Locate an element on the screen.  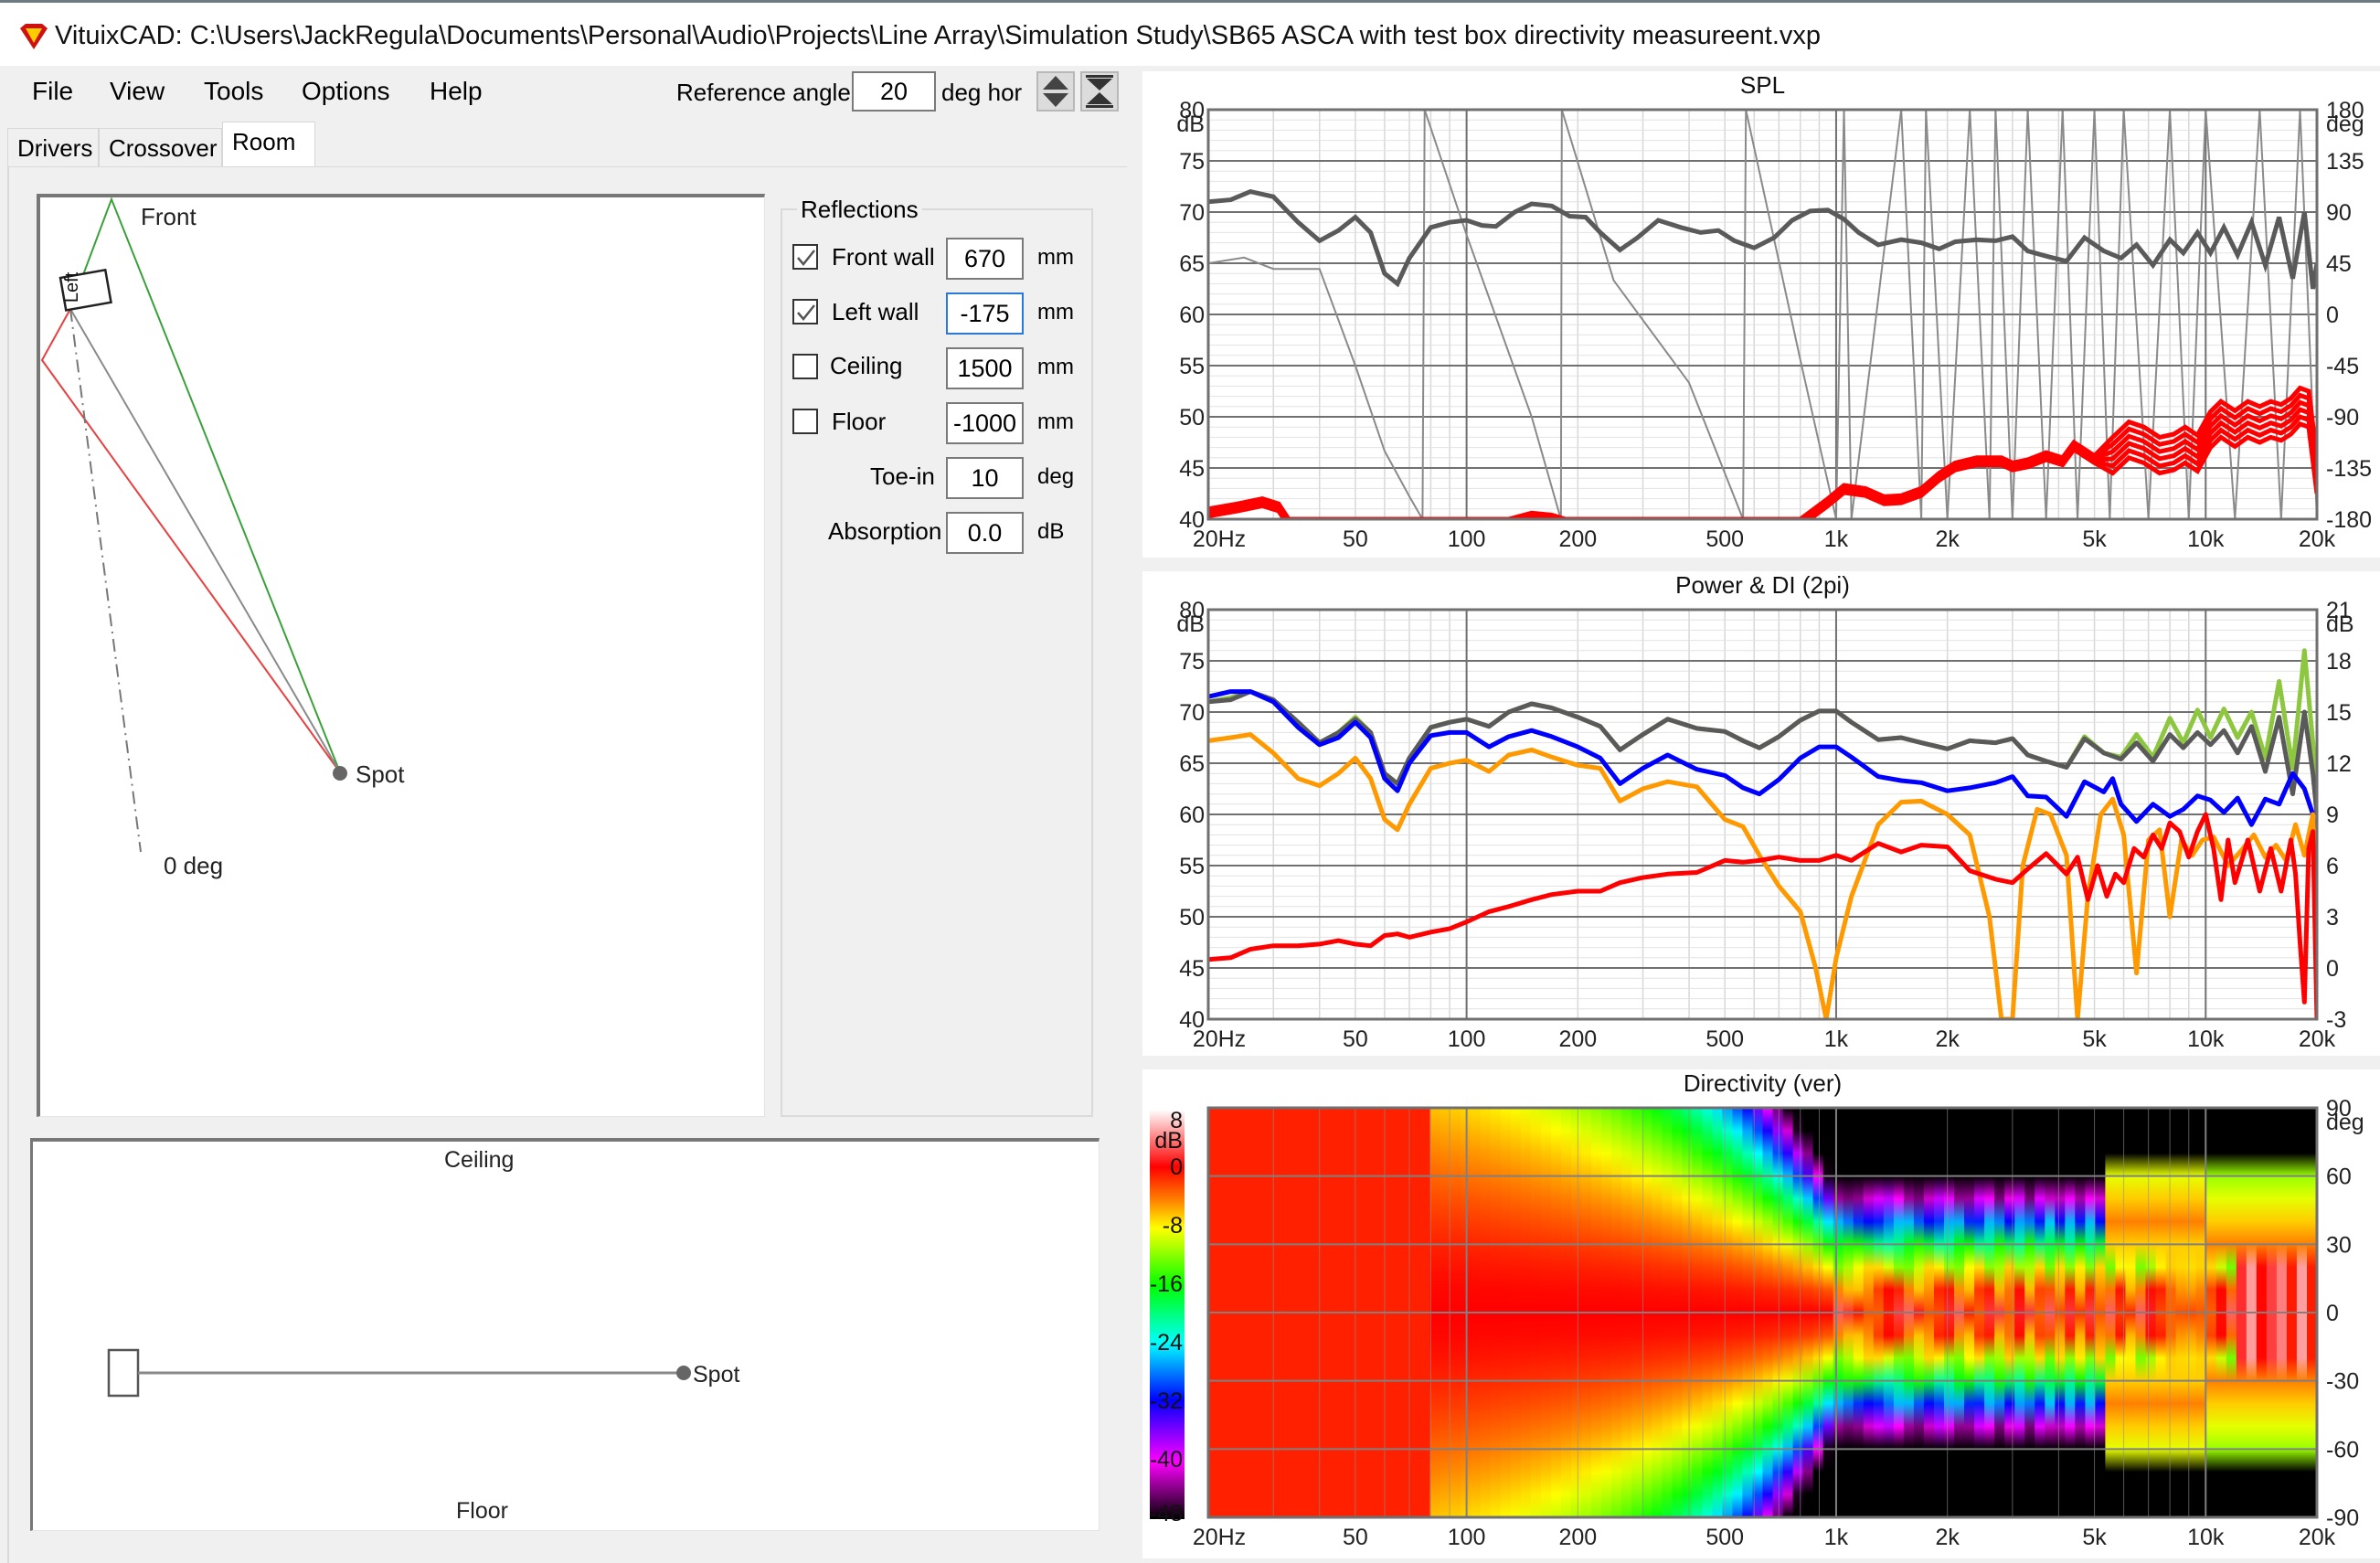
y2-tick-label: -3 is located at coordinates (2336, 1020).